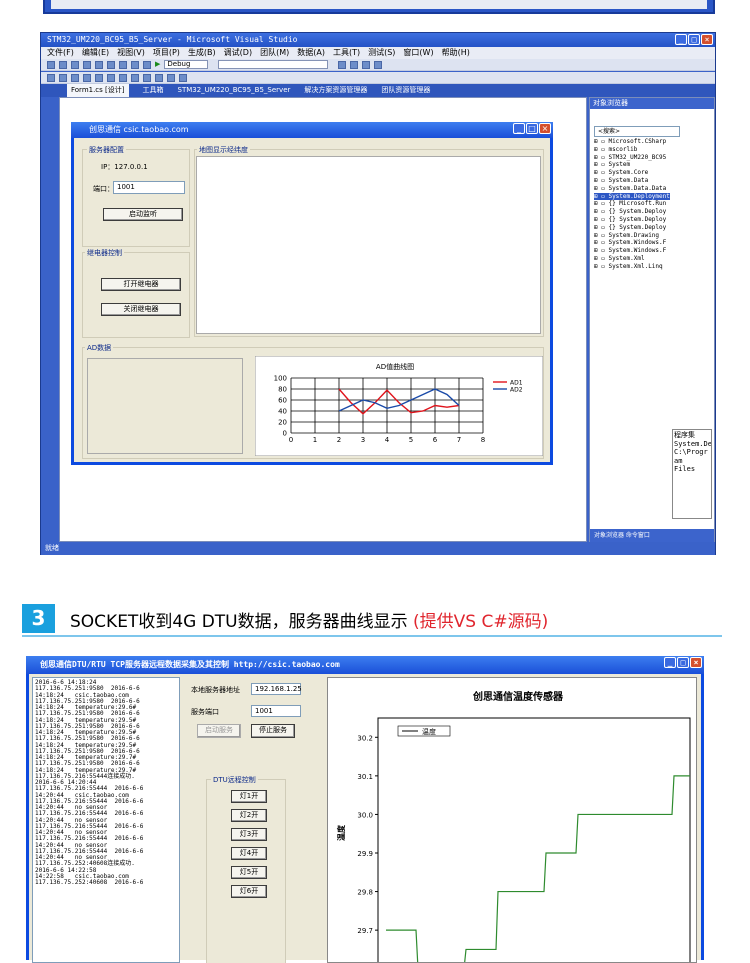 The height and width of the screenshot is (963, 750). What do you see at coordinates (219, 731) in the screenshot?
I see `start-service-button: 启动服务` at bounding box center [219, 731].